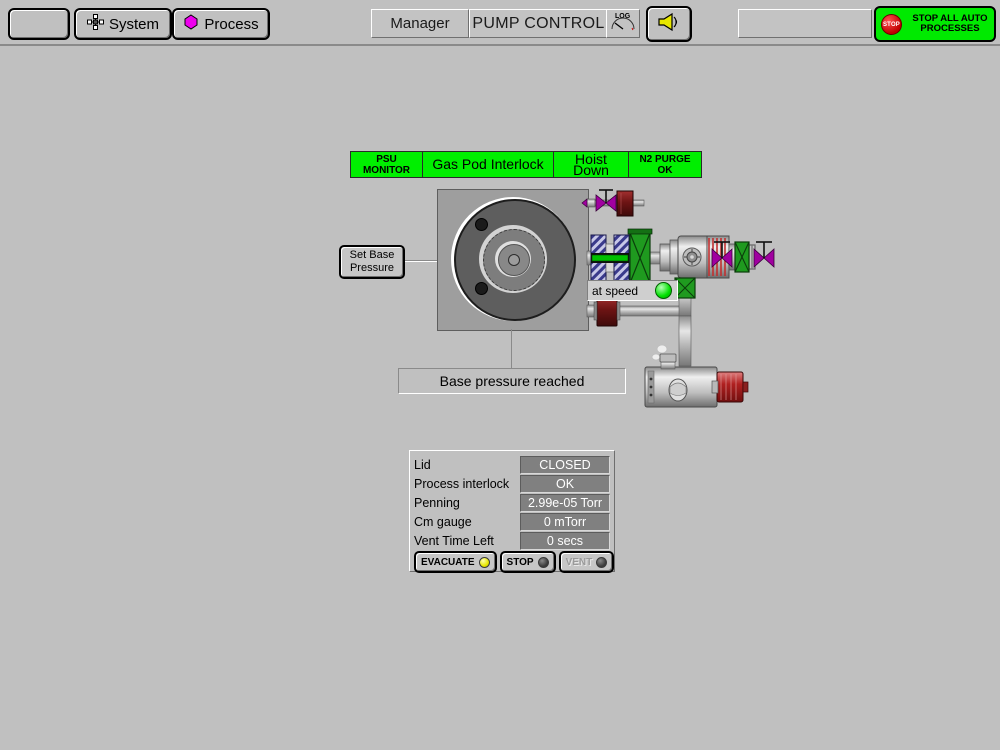 This screenshot has height=750, width=1000. Describe the element at coordinates (512, 464) in the screenshot. I see `status-row: Lid CLOSED` at that location.